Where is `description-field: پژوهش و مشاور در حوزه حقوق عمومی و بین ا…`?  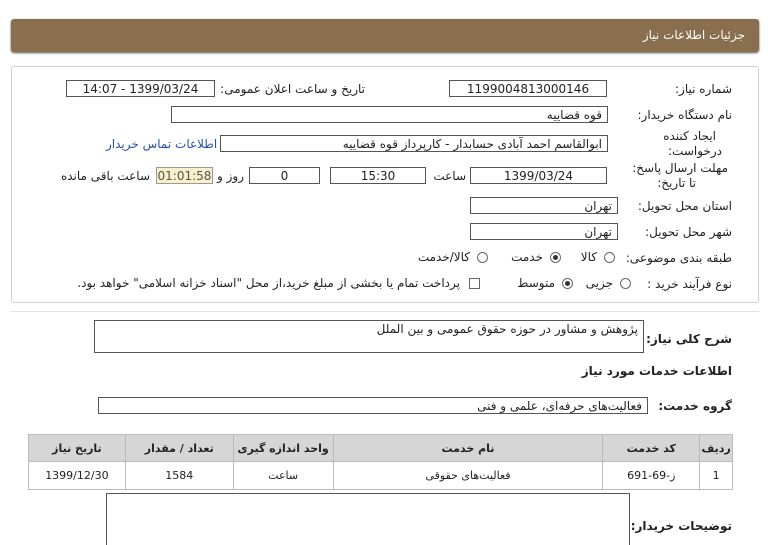
description-field: پژوهش و مشاور در حوزه حقوق عمومی و بین ا… is located at coordinates (369, 336).